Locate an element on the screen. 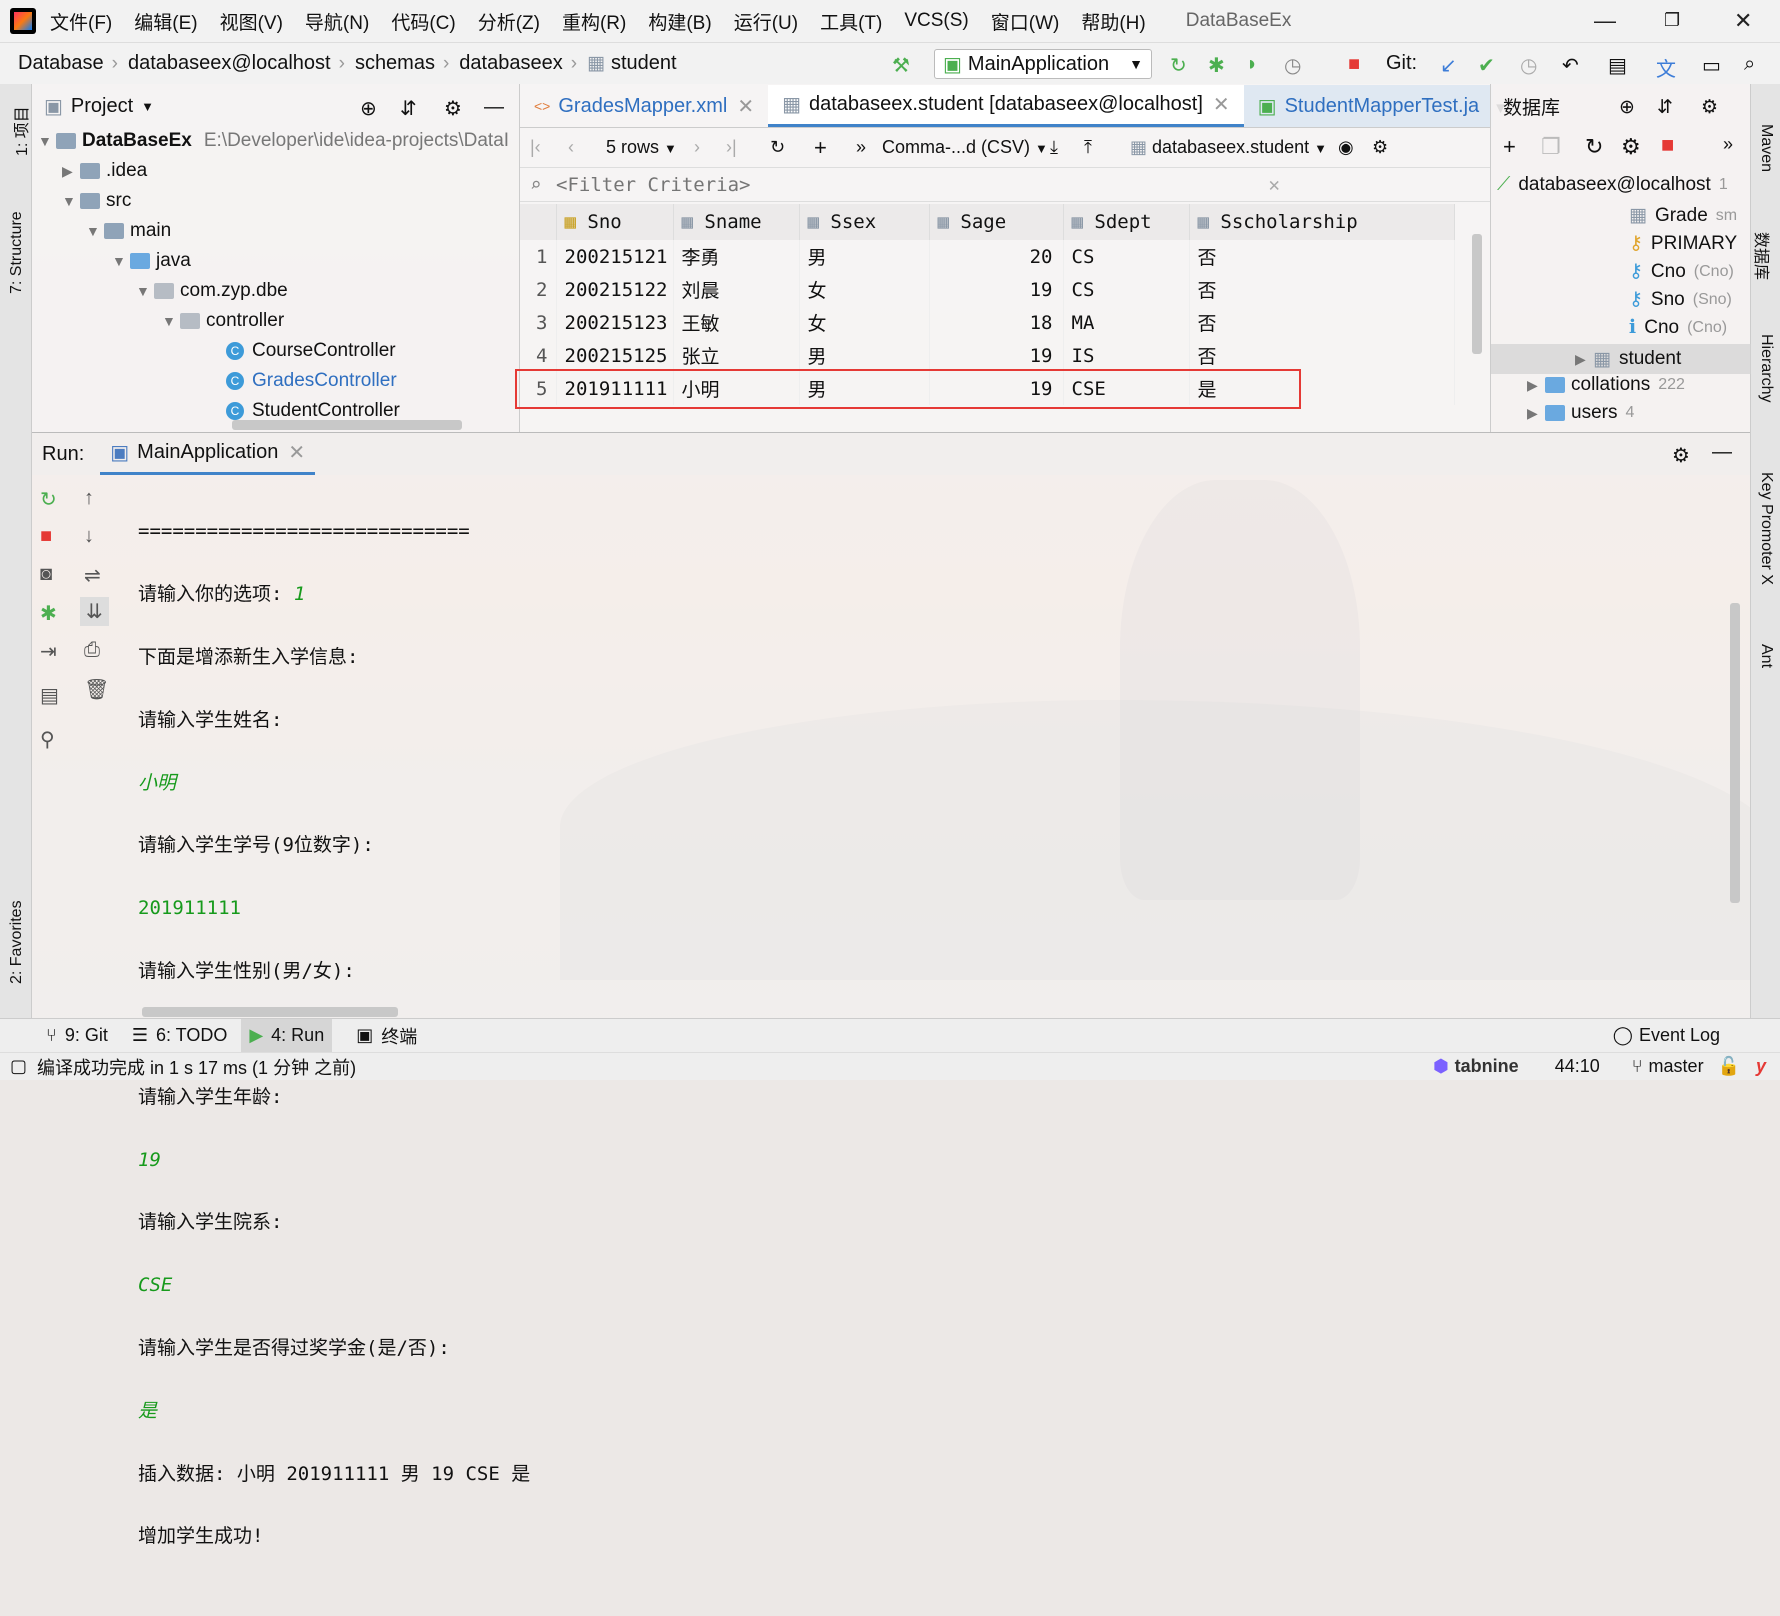 This screenshot has height=1616, width=1780. tree-item-src: ▼ src is located at coordinates (96, 201).